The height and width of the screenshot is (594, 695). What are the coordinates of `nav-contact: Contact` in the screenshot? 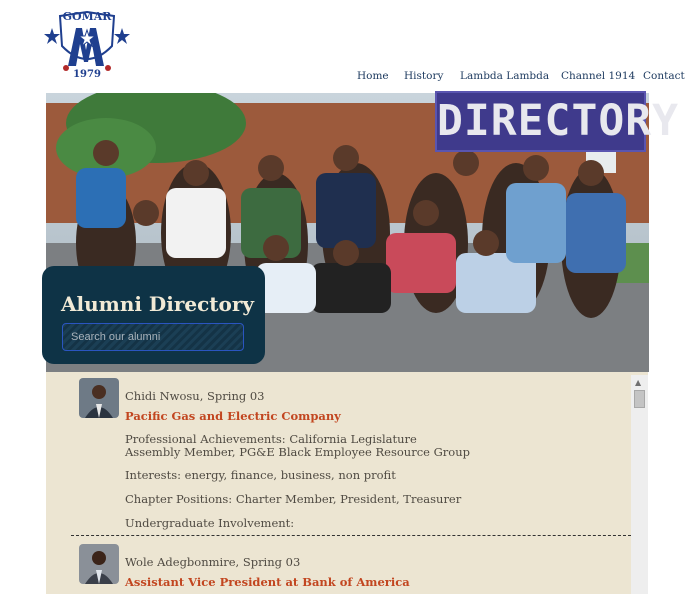 It's located at (664, 76).